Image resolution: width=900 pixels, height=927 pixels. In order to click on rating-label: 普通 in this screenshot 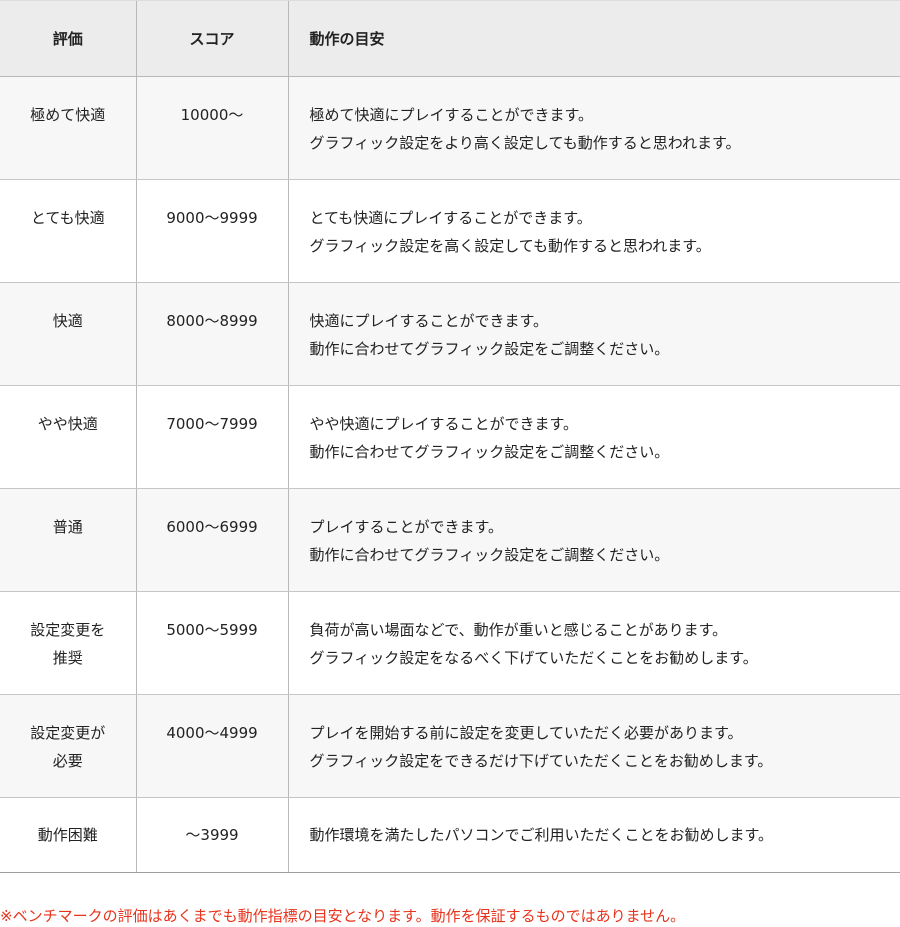, I will do `click(67, 527)`.